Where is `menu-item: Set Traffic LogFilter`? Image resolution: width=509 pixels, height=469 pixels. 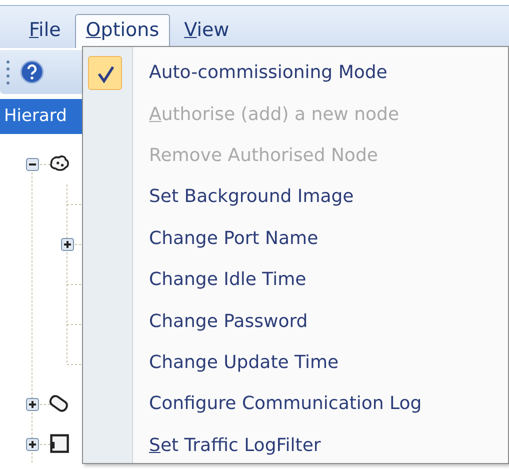
menu-item: Set Traffic LogFilter is located at coordinates (227, 445).